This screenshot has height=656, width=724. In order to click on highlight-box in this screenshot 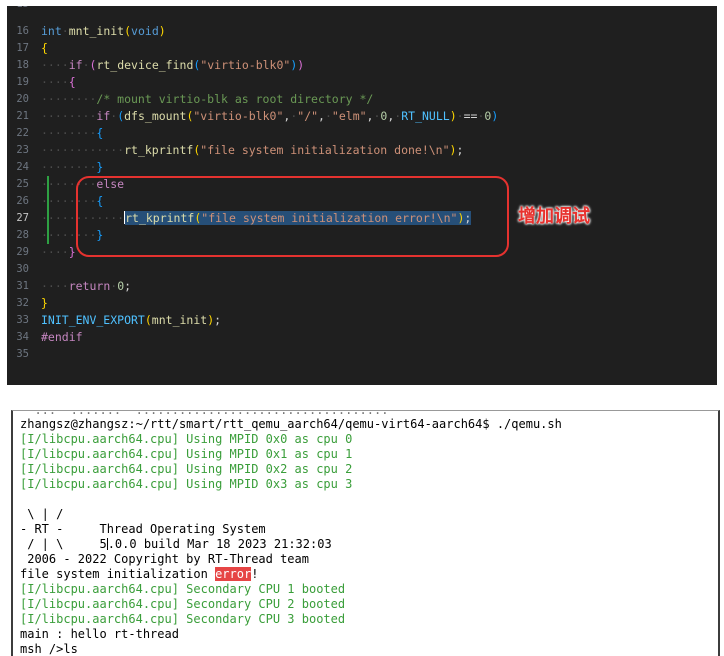, I will do `click(292, 216)`.